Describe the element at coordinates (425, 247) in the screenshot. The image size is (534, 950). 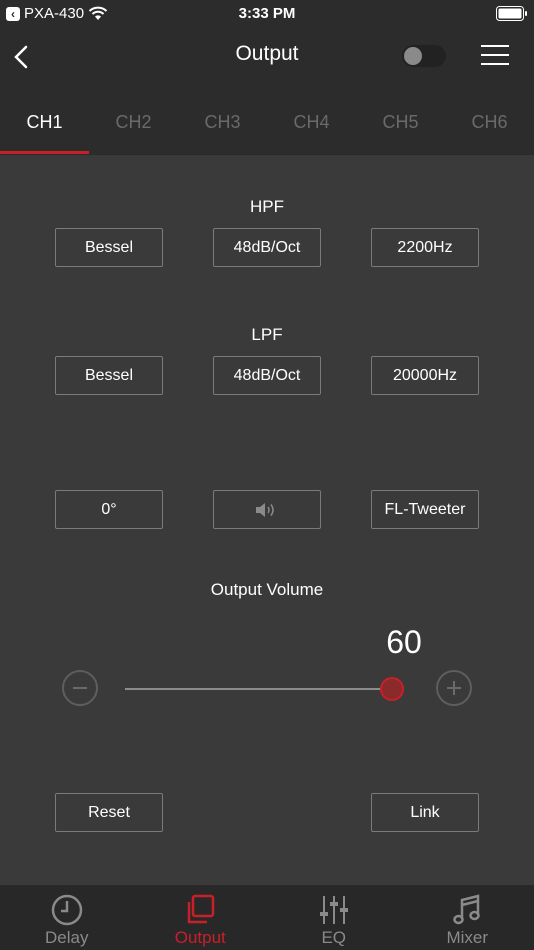
I see `hpf-freq-button: 2200Hz` at that location.